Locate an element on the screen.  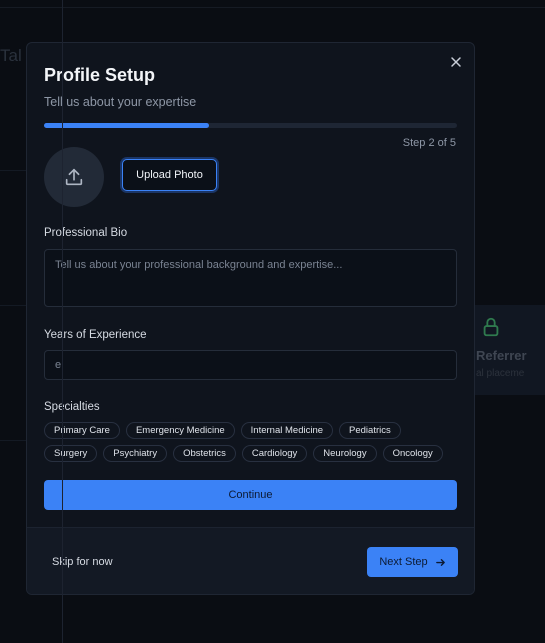
specialty-chip: Cardiology is located at coordinates (274, 453).